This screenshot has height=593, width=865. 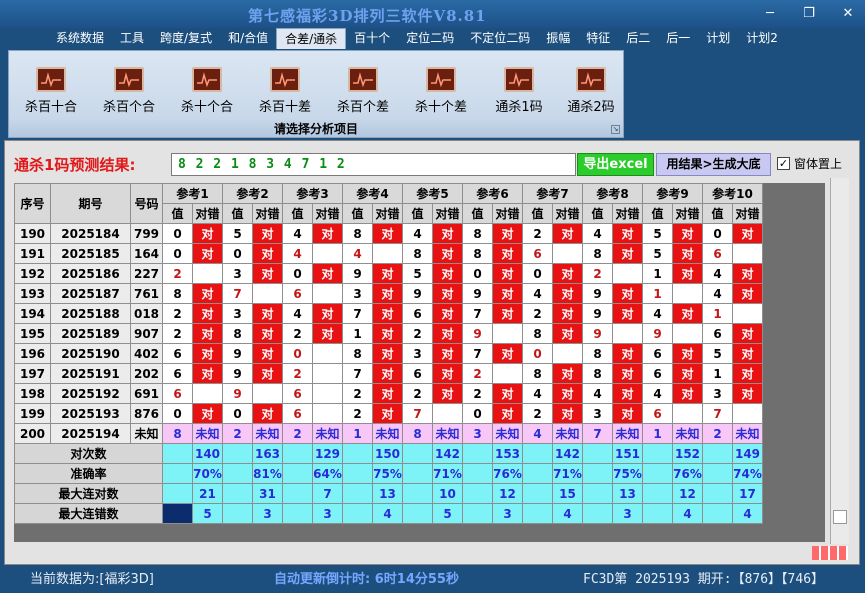 I want to click on scrollbar-thumb, so click(x=840, y=517).